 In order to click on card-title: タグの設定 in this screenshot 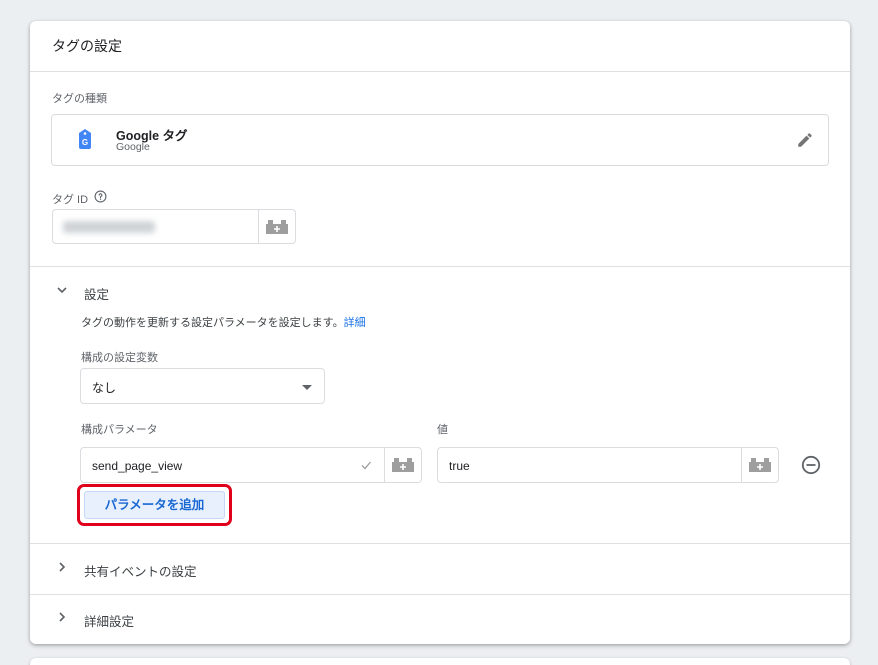, I will do `click(87, 46)`.